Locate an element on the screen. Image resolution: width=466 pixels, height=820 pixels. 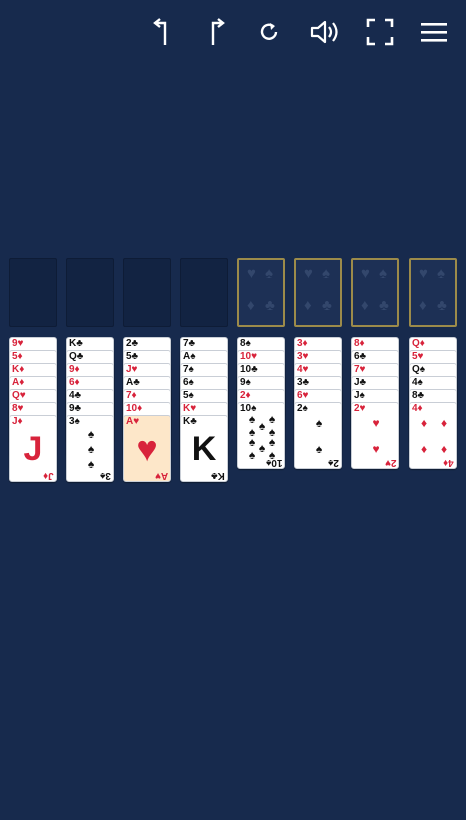
playing-card: A♥ A♥ ♥ is located at coordinates (147, 448).